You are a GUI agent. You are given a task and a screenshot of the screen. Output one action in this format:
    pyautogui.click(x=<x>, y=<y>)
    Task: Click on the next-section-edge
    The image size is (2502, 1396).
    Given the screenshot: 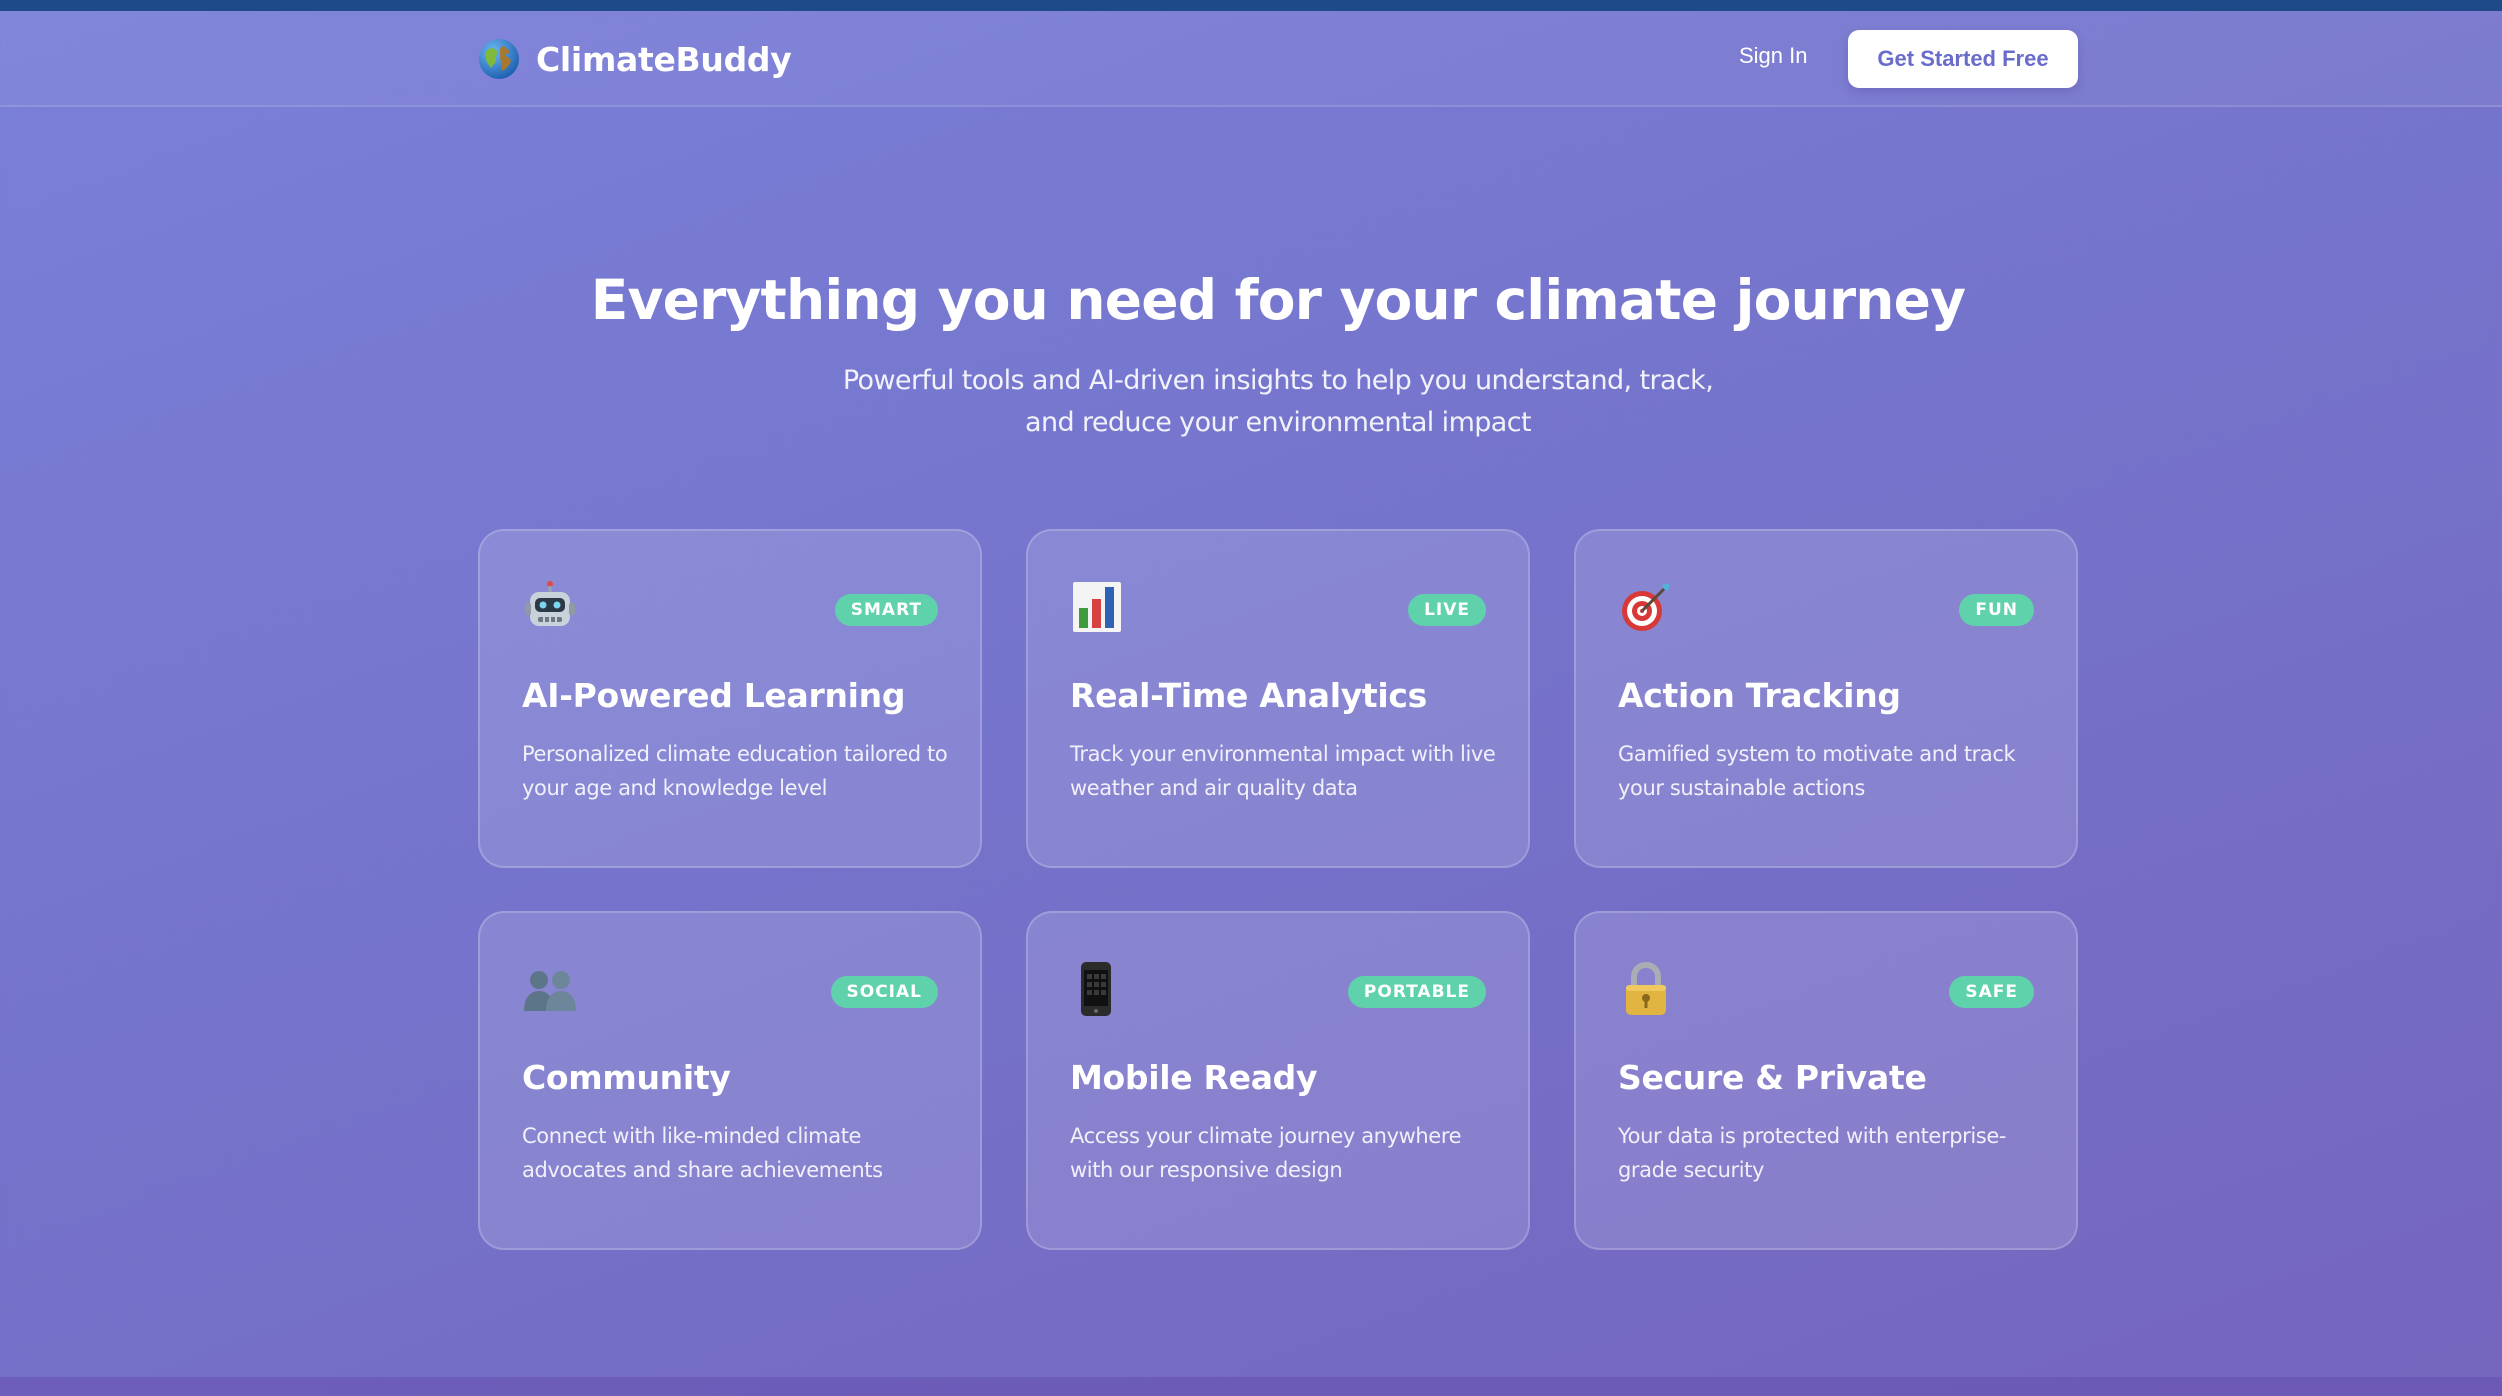 What is the action you would take?
    pyautogui.click(x=1251, y=1386)
    